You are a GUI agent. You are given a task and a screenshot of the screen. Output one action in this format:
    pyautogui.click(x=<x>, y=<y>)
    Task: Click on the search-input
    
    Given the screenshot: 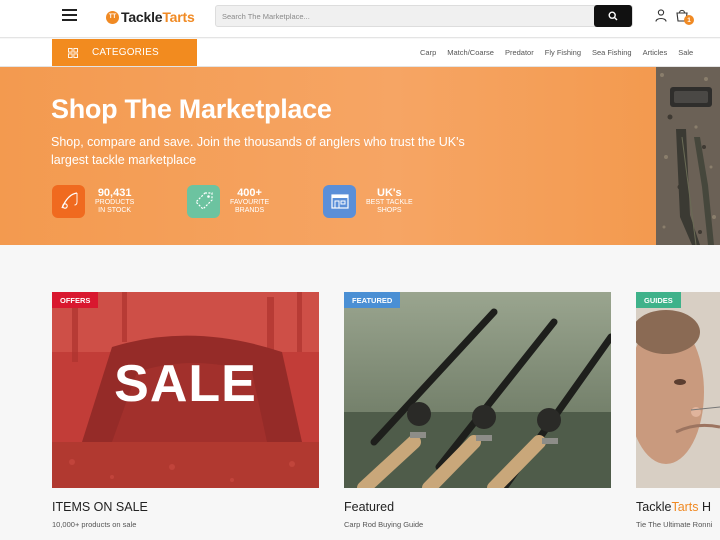 What is the action you would take?
    pyautogui.click(x=402, y=16)
    